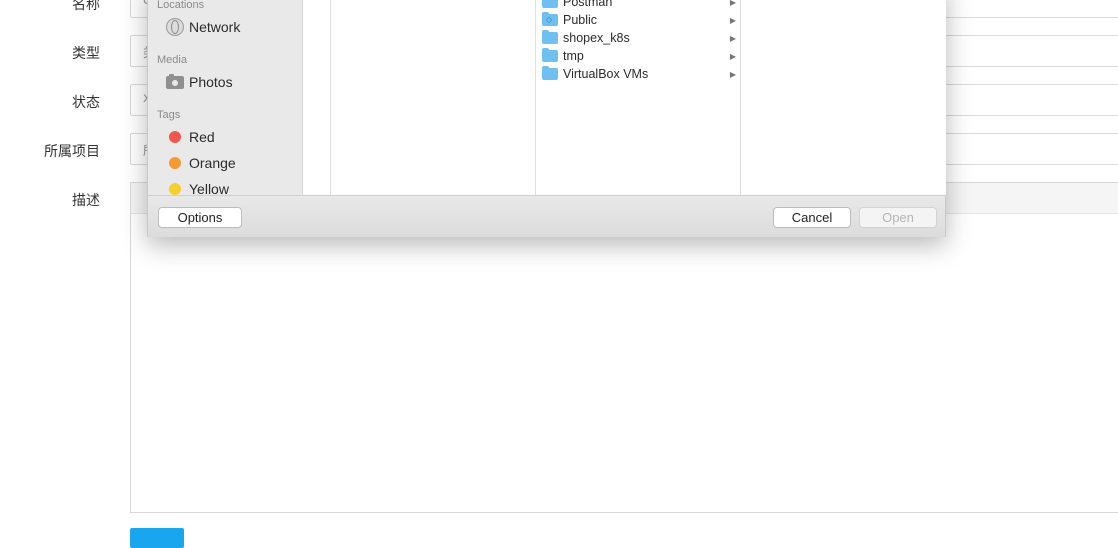 The width and height of the screenshot is (1118, 548). Describe the element at coordinates (181, 5) in the screenshot. I see `locations-header: Locations` at that location.